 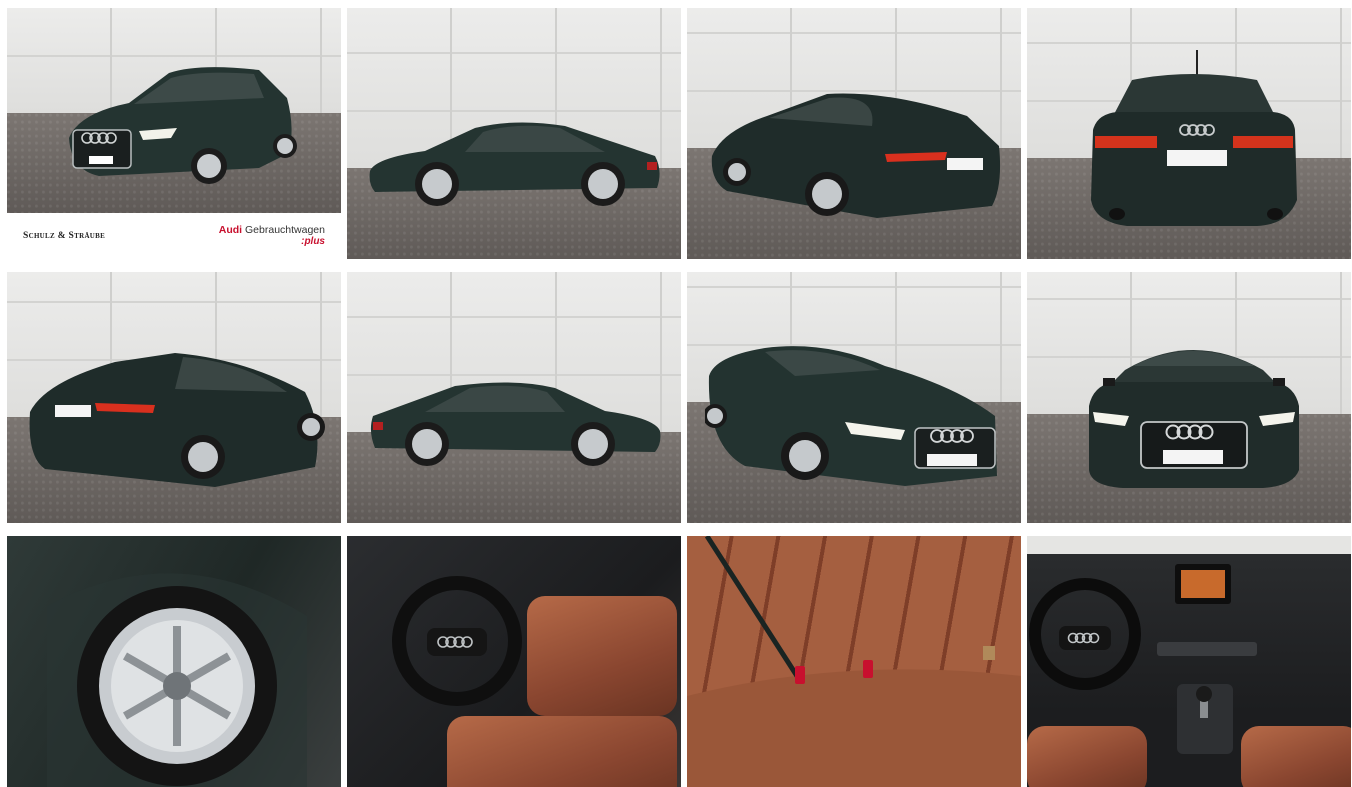 I want to click on photo-rear-seats, so click(x=854, y=661).